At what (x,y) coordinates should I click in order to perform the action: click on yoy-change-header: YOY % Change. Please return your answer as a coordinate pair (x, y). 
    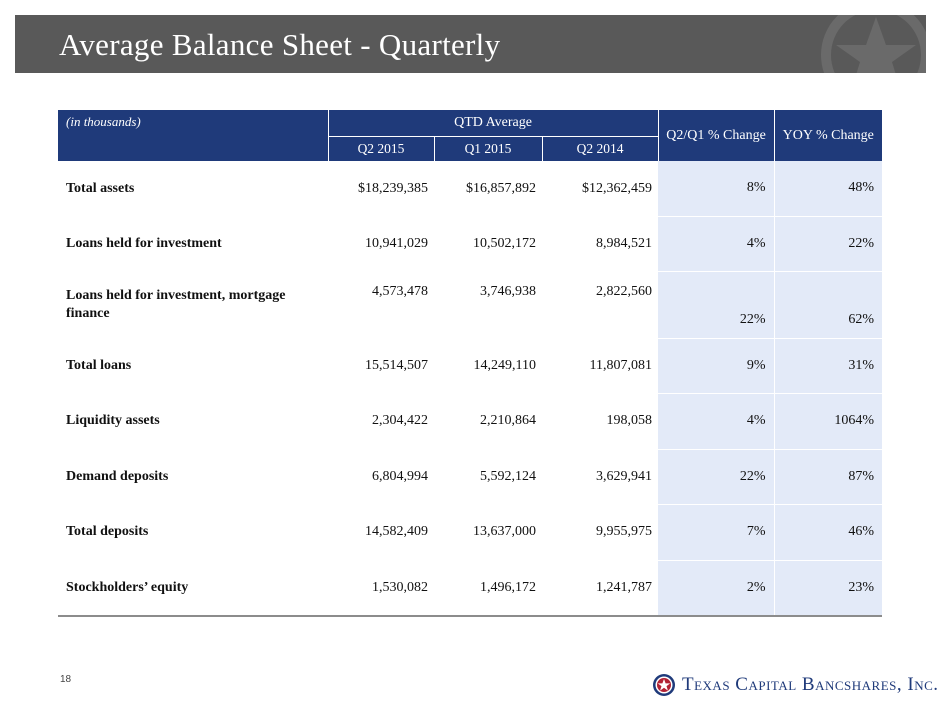
    Looking at the image, I should click on (828, 135).